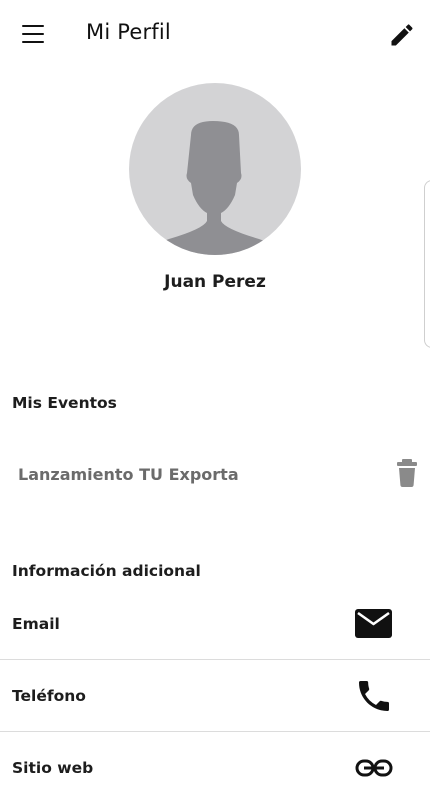 This screenshot has width=430, height=804. Describe the element at coordinates (427, 264) in the screenshot. I see `side-panel-edge` at that location.